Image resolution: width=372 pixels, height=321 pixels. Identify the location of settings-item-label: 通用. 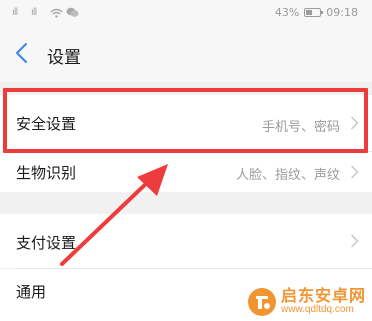
(31, 292).